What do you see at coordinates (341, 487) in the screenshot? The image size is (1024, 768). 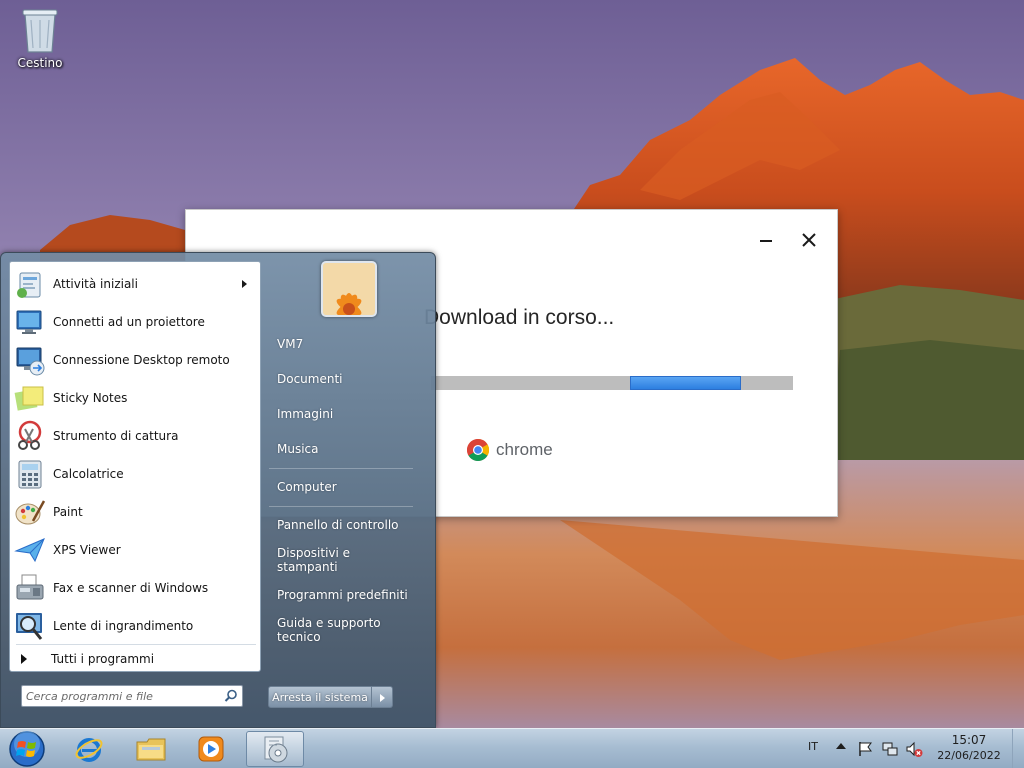 I see `place-computer: Computer` at bounding box center [341, 487].